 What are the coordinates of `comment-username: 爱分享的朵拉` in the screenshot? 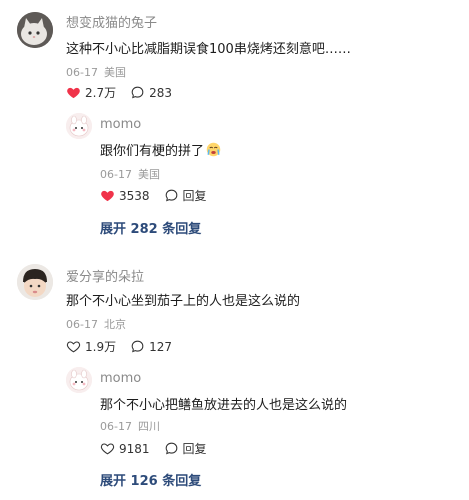 It's located at (105, 275).